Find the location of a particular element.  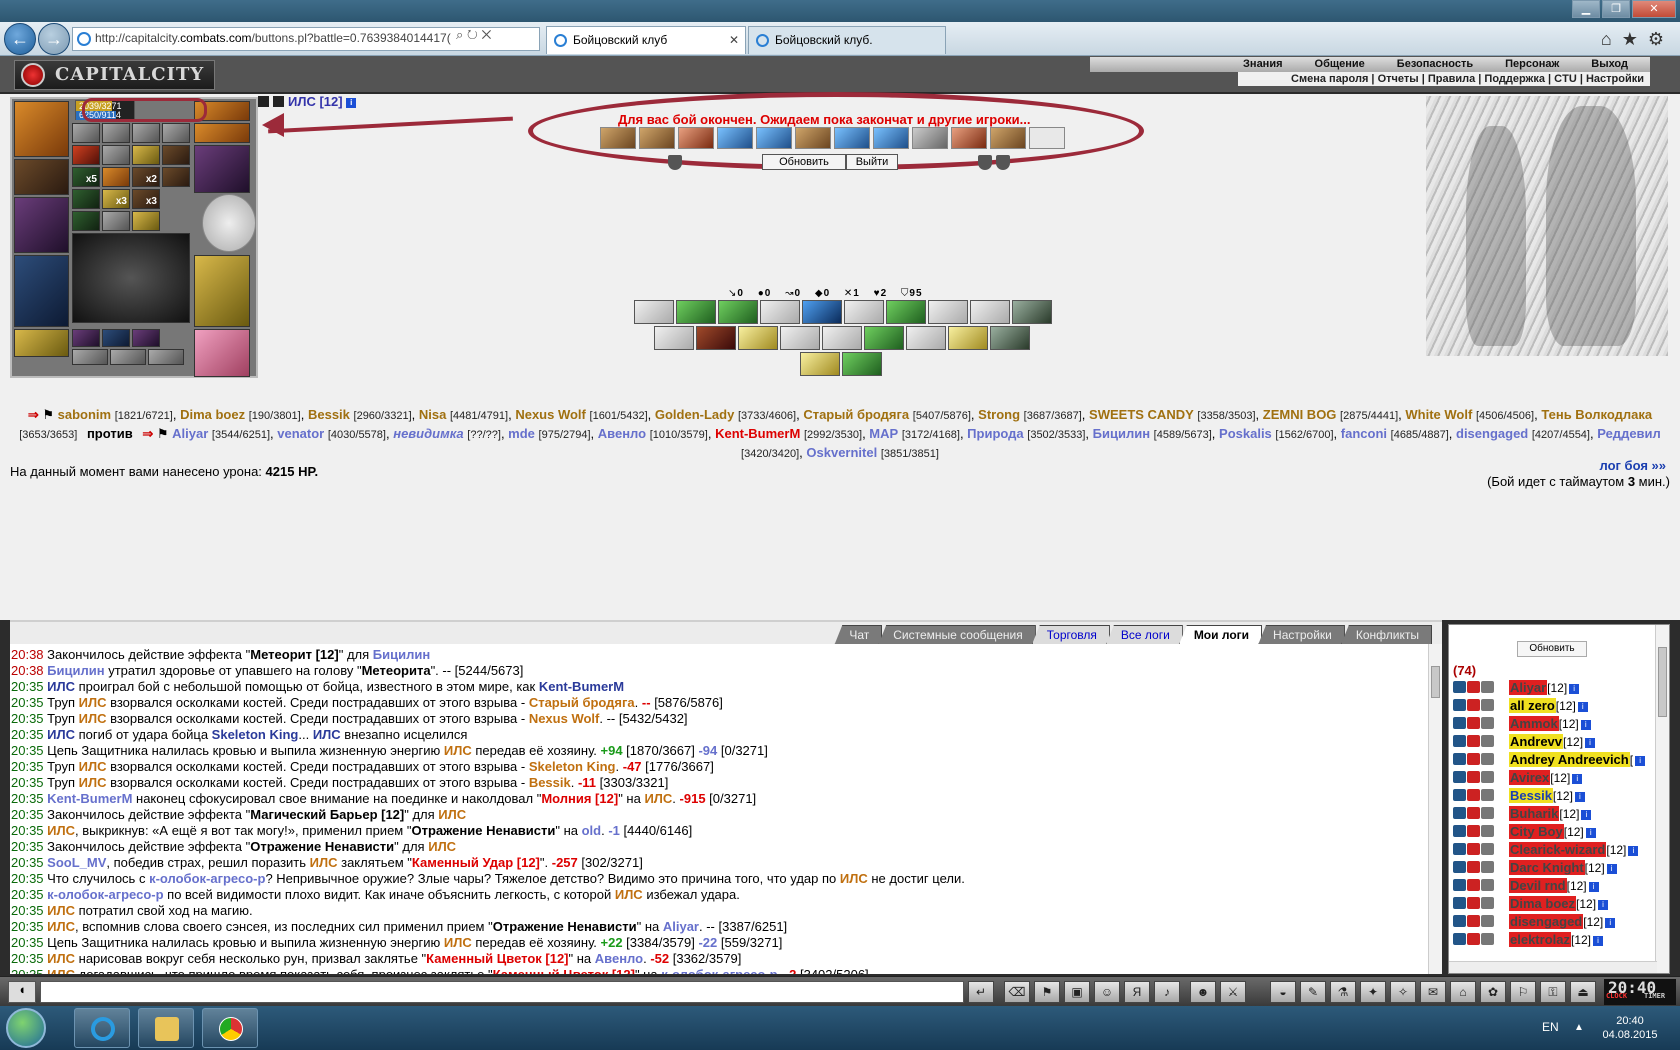

fighter-name: Природа is located at coordinates (995, 433).